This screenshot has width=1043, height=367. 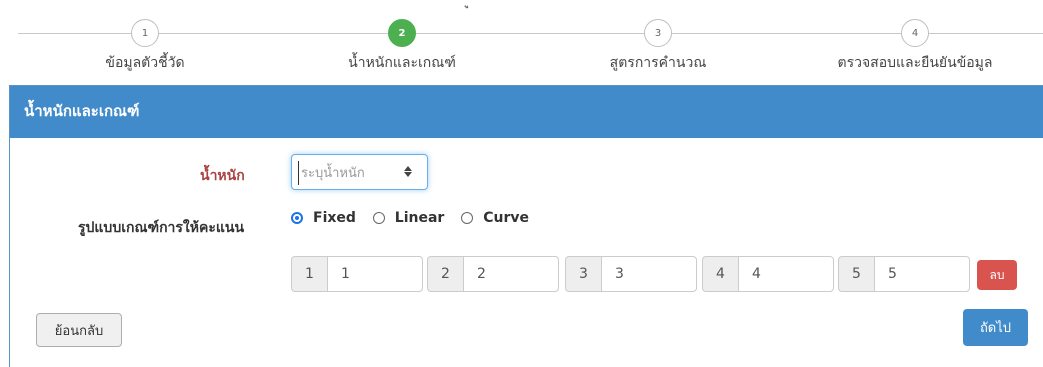 I want to click on weight-label: น้ำหนัก, so click(x=222, y=176).